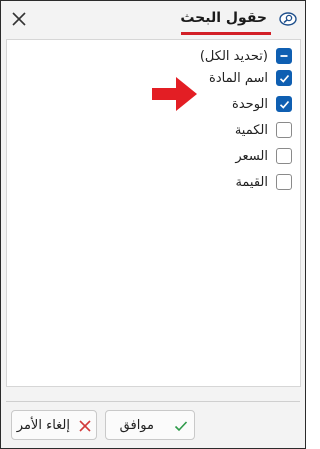 Image resolution: width=320 pixels, height=449 pixels. What do you see at coordinates (153, 401) in the screenshot?
I see `footer-divider` at bounding box center [153, 401].